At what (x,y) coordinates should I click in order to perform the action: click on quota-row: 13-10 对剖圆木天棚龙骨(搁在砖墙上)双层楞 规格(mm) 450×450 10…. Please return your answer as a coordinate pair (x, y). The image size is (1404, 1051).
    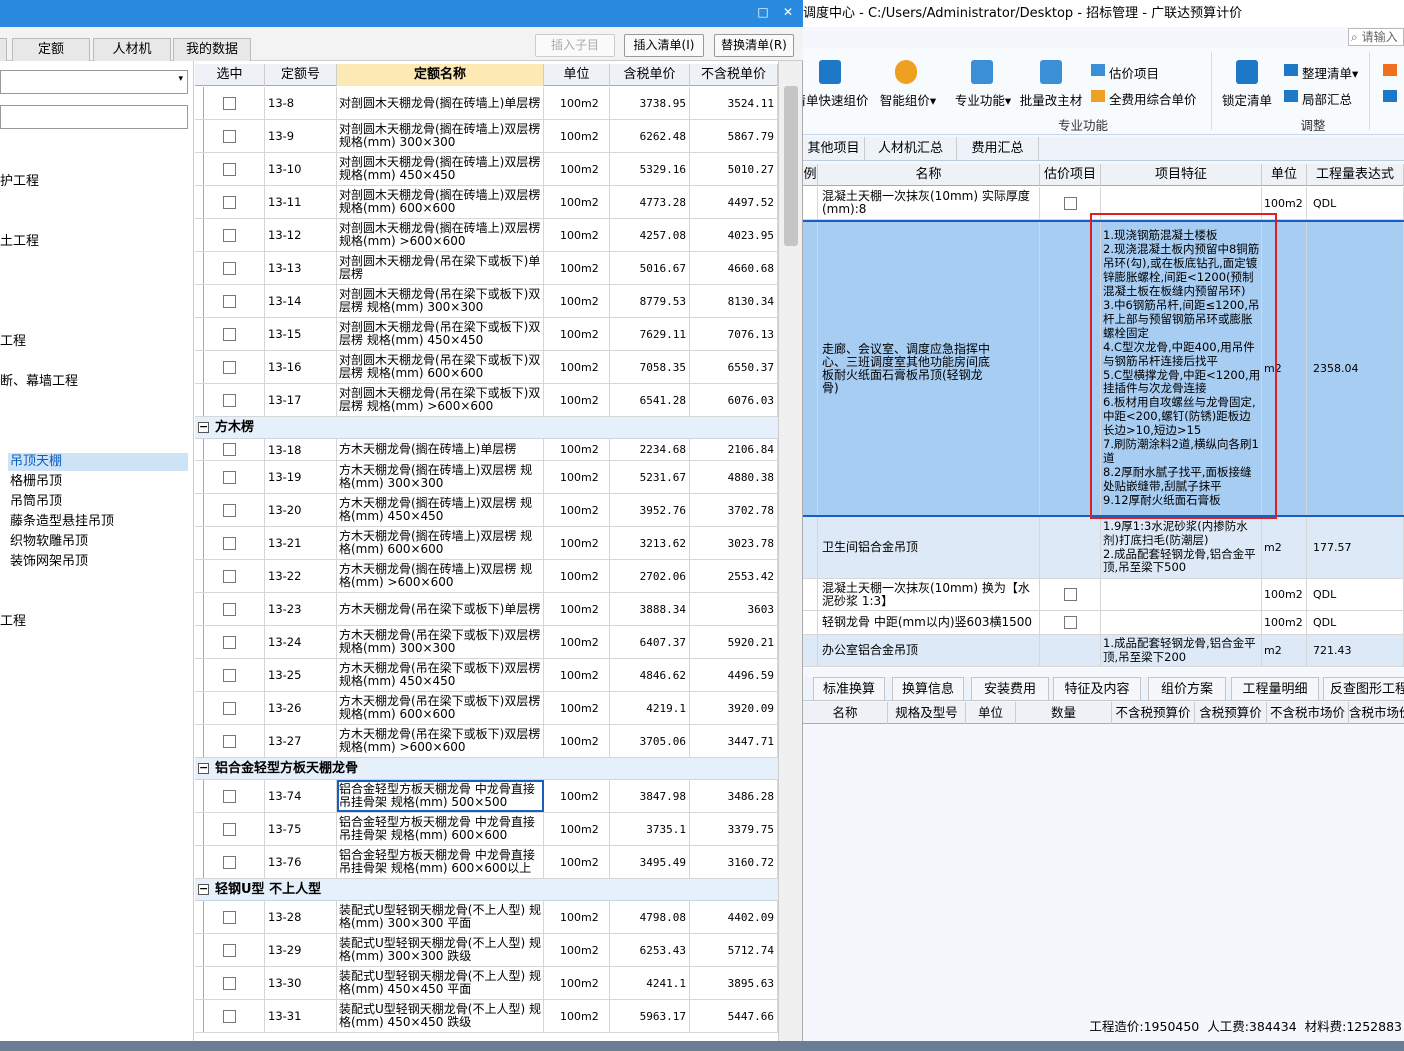
    Looking at the image, I should click on (486, 169).